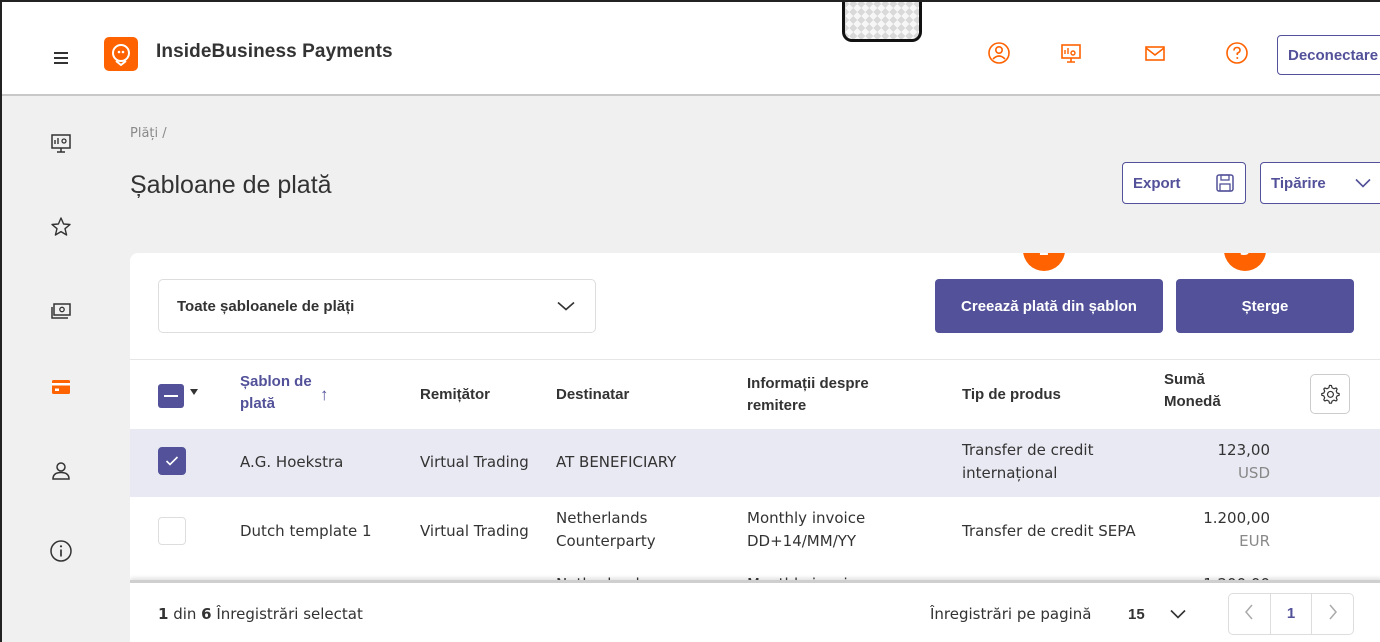 This screenshot has height=642, width=1380. I want to click on sort-asc-icon: ↑, so click(324, 395).